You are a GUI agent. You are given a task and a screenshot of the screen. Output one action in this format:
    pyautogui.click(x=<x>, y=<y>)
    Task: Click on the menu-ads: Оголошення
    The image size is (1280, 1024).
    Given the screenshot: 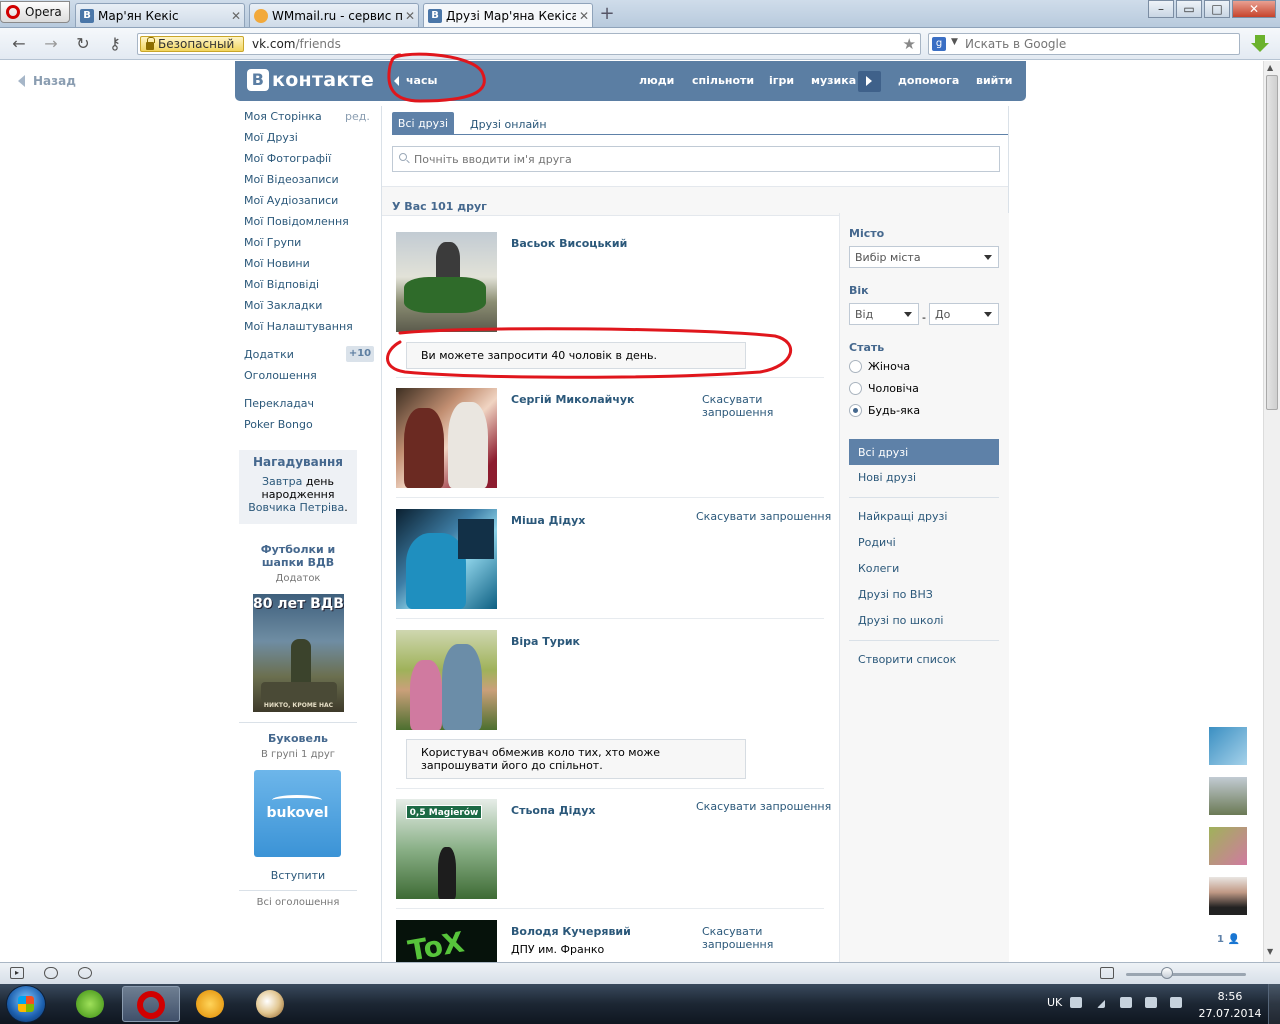 What is the action you would take?
    pyautogui.click(x=280, y=375)
    